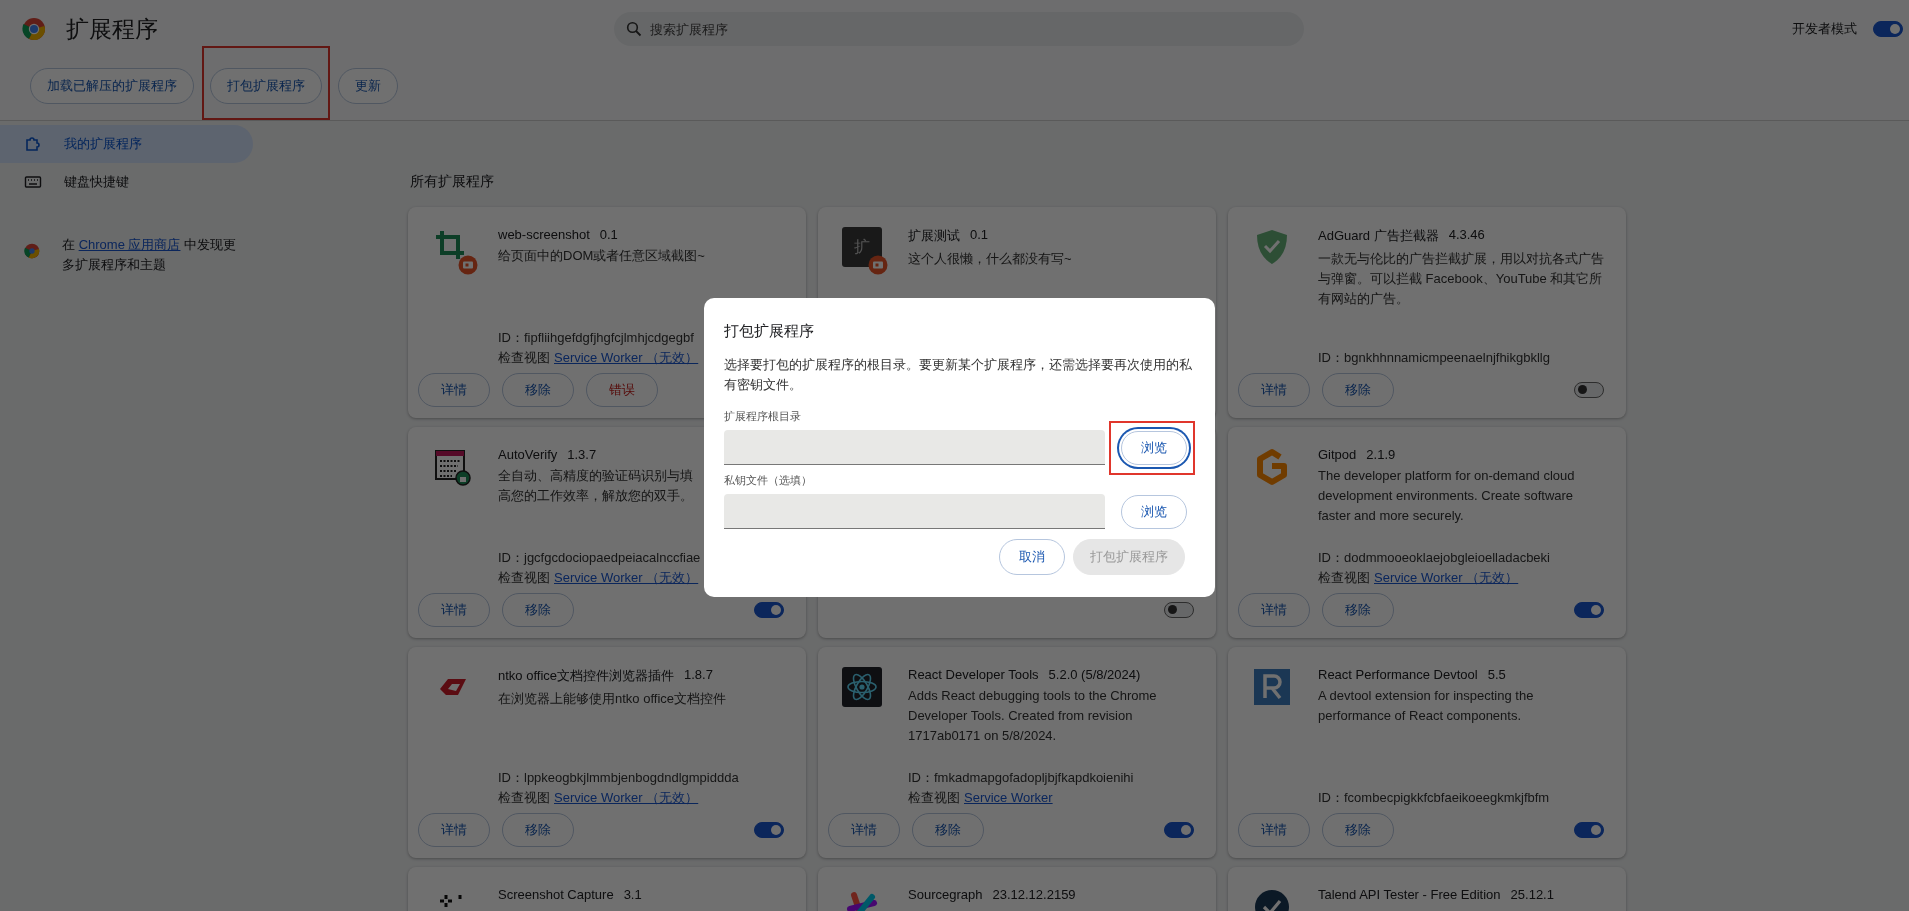 The height and width of the screenshot is (911, 1909). What do you see at coordinates (129, 244) in the screenshot?
I see `store-link: Chrome 应用商店` at bounding box center [129, 244].